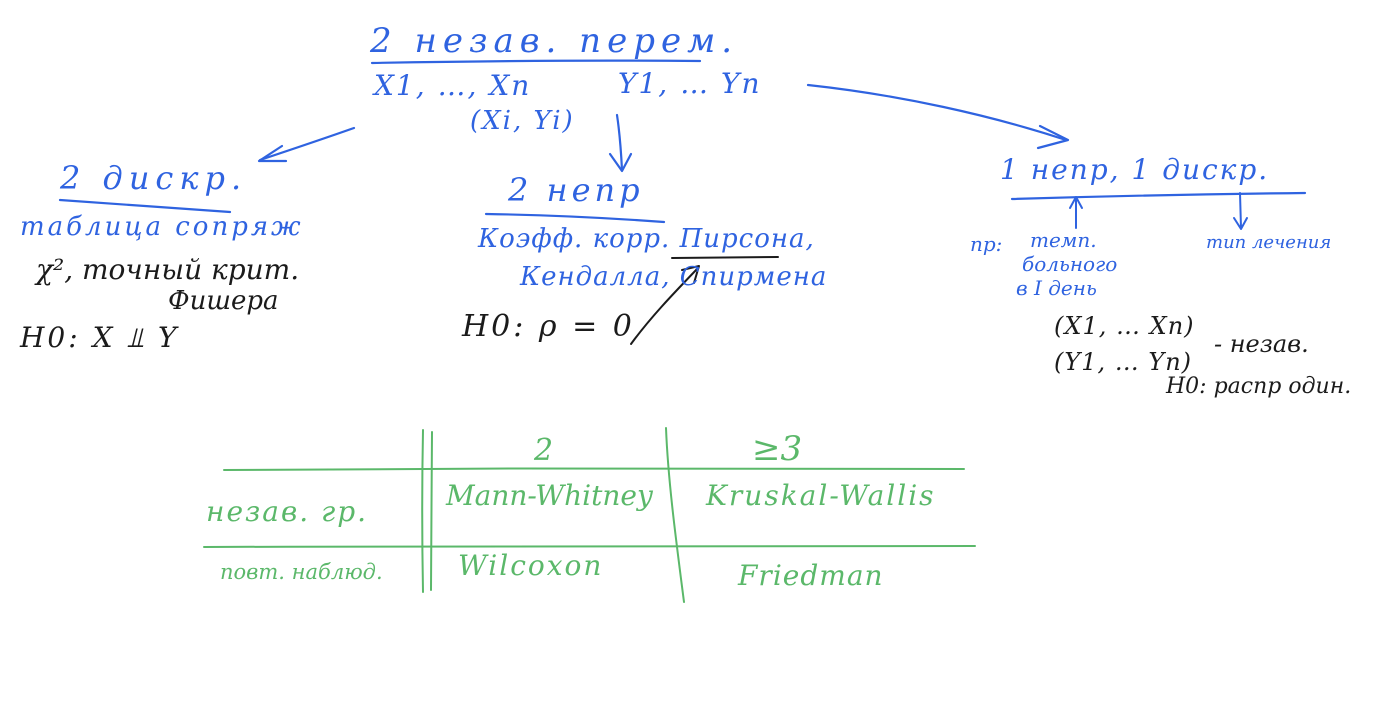 The width and height of the screenshot is (1386, 720). Describe the element at coordinates (986, 244) in the screenshot. I see `right-example-prefix: пр:` at that location.